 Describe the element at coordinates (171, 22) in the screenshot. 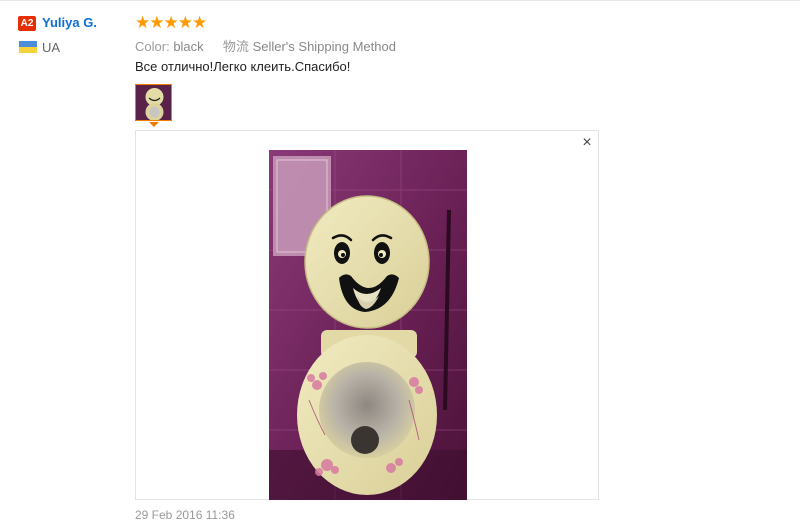

I see `star-rating: ★★★★★` at that location.